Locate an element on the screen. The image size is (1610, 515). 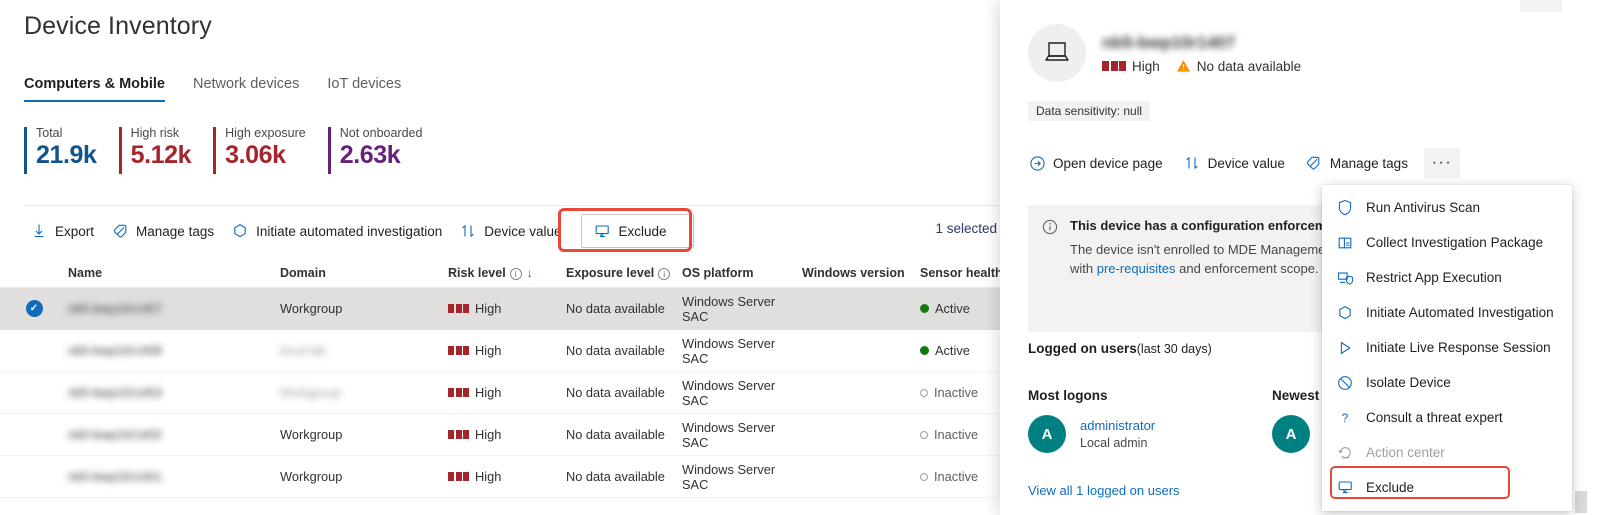
package-icon is located at coordinates (1345, 243).